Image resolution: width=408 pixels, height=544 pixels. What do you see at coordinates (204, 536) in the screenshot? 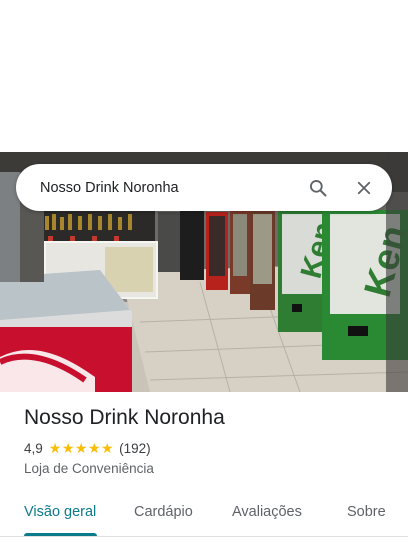
I see `tabs-divider` at bounding box center [204, 536].